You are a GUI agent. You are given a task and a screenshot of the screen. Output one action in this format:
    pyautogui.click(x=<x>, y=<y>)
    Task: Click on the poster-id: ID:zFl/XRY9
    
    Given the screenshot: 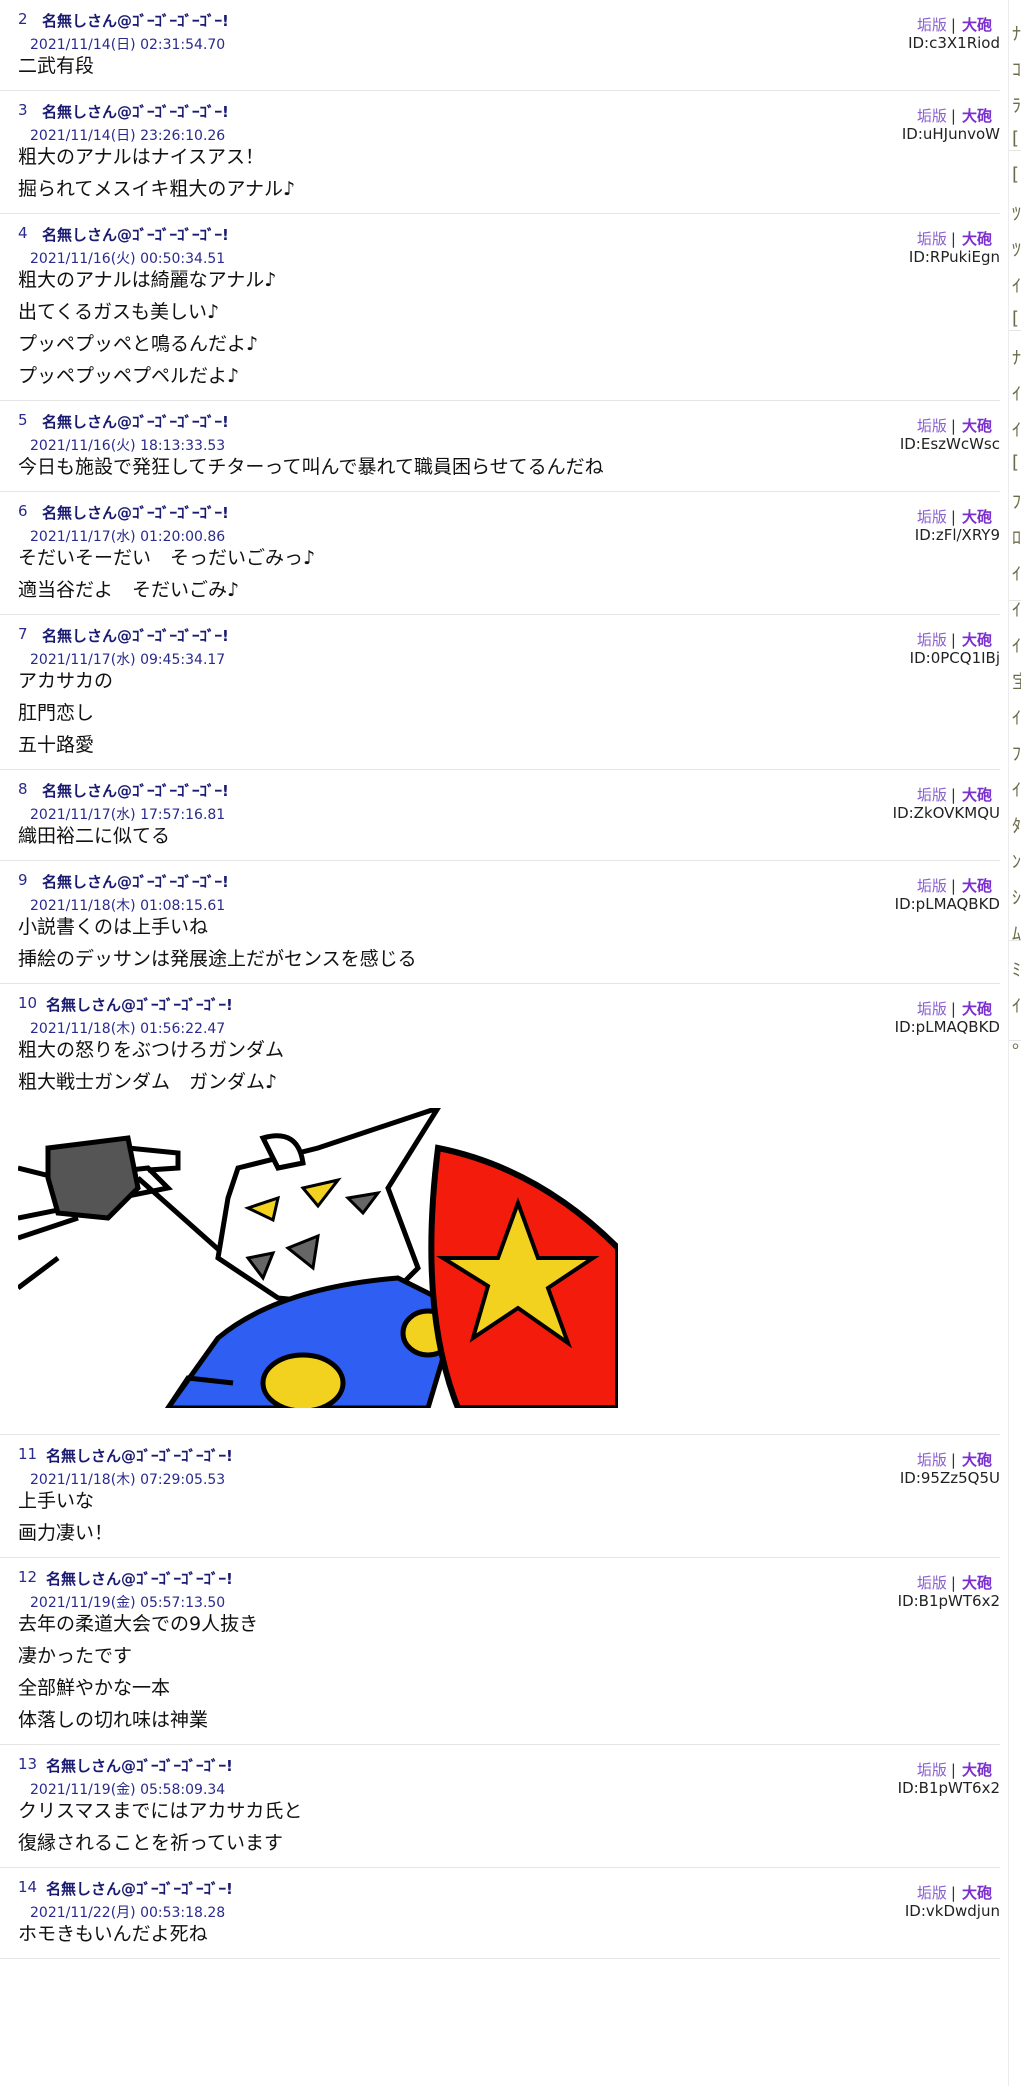 What is the action you would take?
    pyautogui.click(x=957, y=535)
    